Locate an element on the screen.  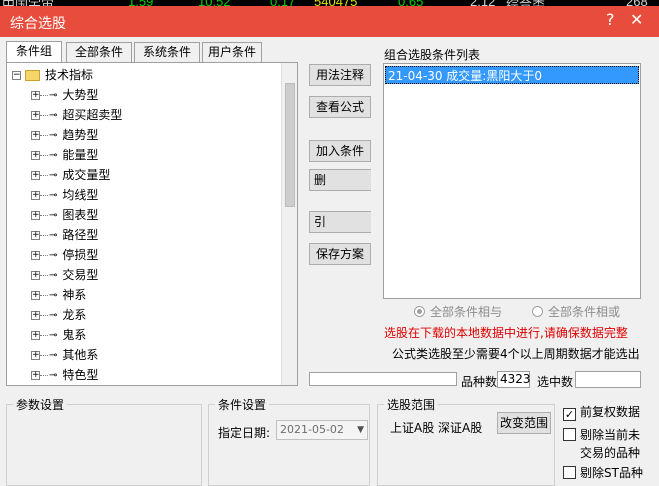
tree-item: + ⊸ 交易型 is located at coordinates (64, 275).